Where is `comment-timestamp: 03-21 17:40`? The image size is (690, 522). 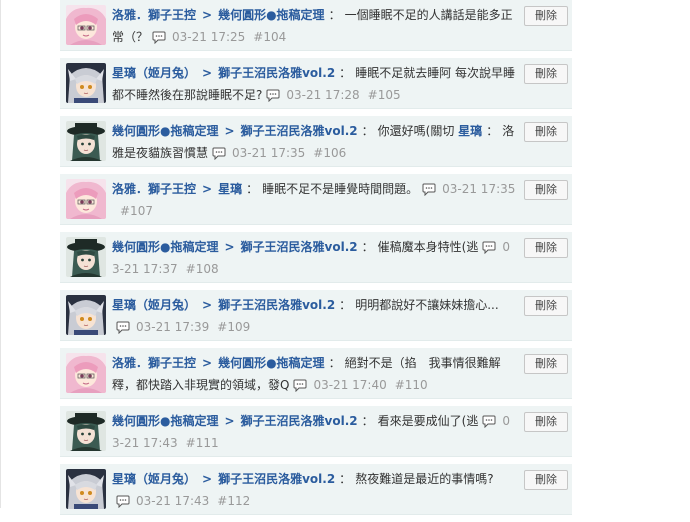
comment-timestamp: 03-21 17:40 is located at coordinates (350, 385).